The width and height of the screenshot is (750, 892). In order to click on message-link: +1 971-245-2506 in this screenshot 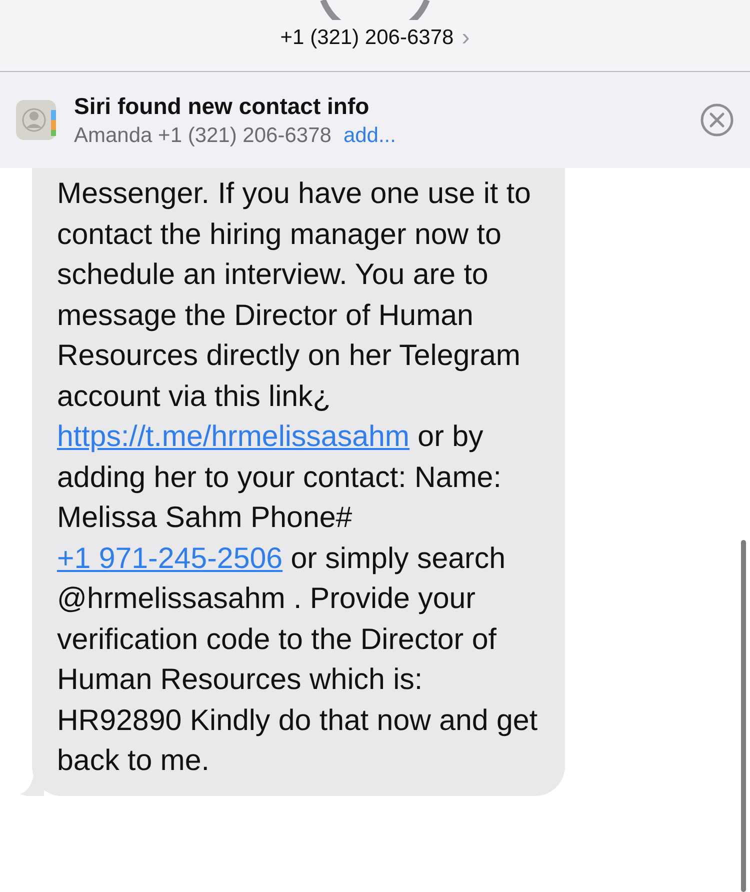, I will do `click(170, 558)`.